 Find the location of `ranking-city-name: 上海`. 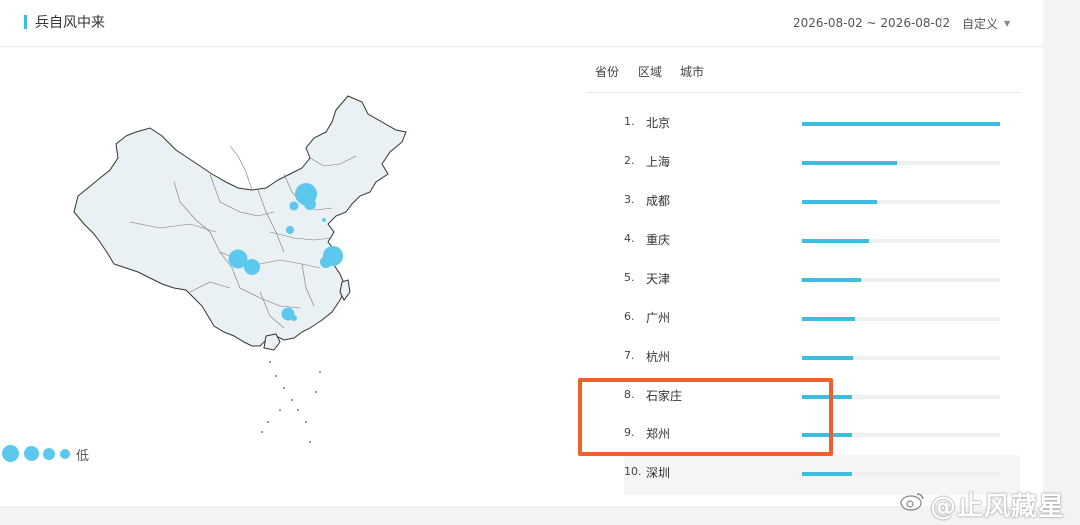

ranking-city-name: 上海 is located at coordinates (658, 162).